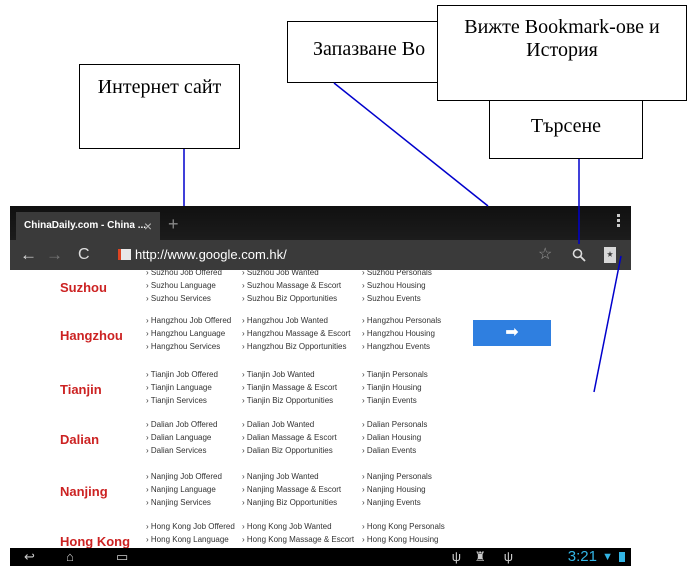  Describe the element at coordinates (79, 439) in the screenshot. I see `city-name: Dalian` at that location.